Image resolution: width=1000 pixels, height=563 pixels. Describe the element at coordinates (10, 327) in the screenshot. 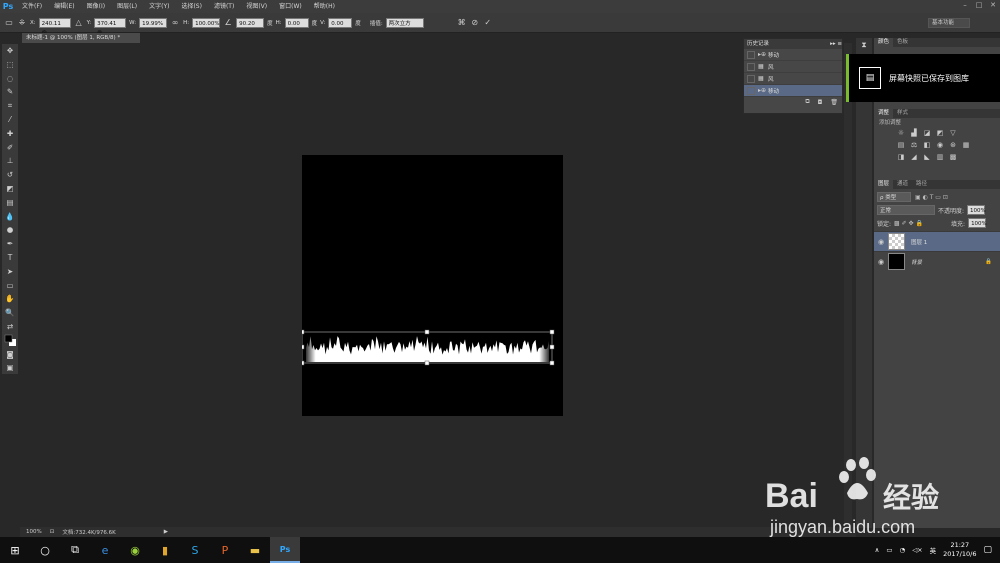

I see `swap-colors-icon: ⇄` at that location.